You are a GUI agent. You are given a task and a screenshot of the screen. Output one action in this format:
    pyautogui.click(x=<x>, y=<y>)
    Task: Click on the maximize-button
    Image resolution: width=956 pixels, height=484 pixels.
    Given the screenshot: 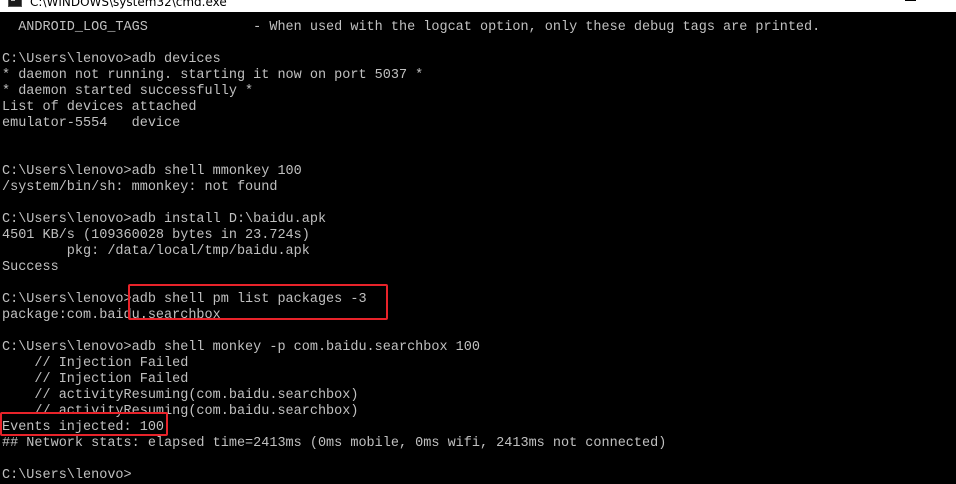 What is the action you would take?
    pyautogui.click(x=910, y=6)
    